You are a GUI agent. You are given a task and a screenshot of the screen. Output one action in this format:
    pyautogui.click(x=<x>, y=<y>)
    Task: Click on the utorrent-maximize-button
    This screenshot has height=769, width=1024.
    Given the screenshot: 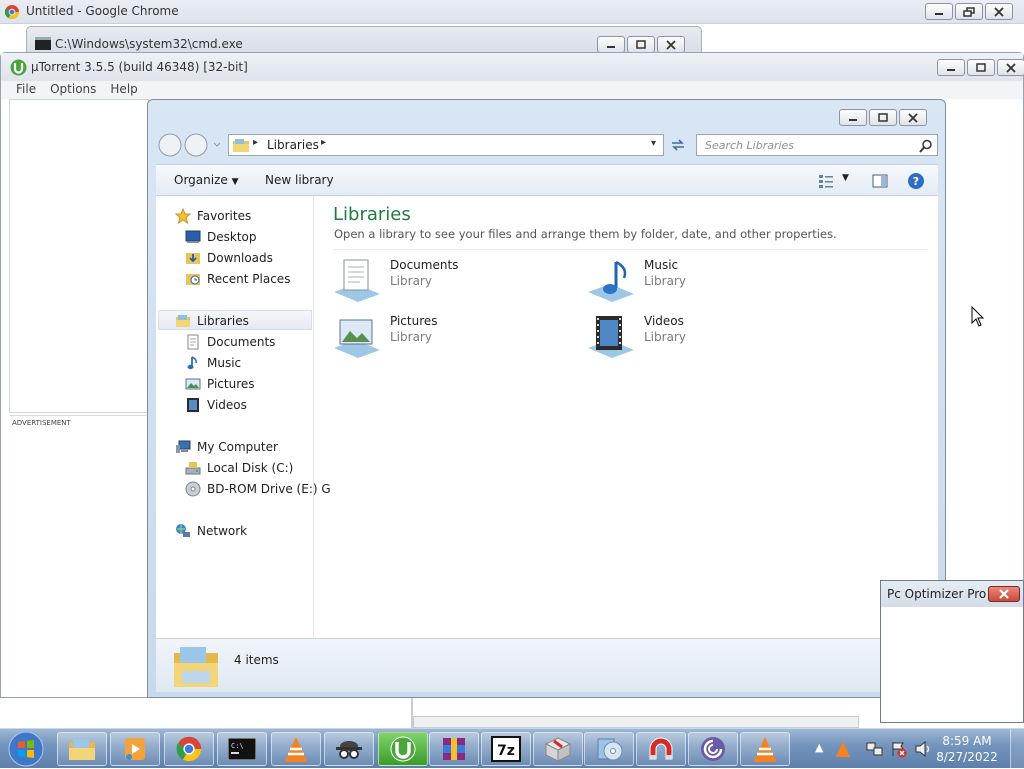 What is the action you would take?
    pyautogui.click(x=981, y=67)
    